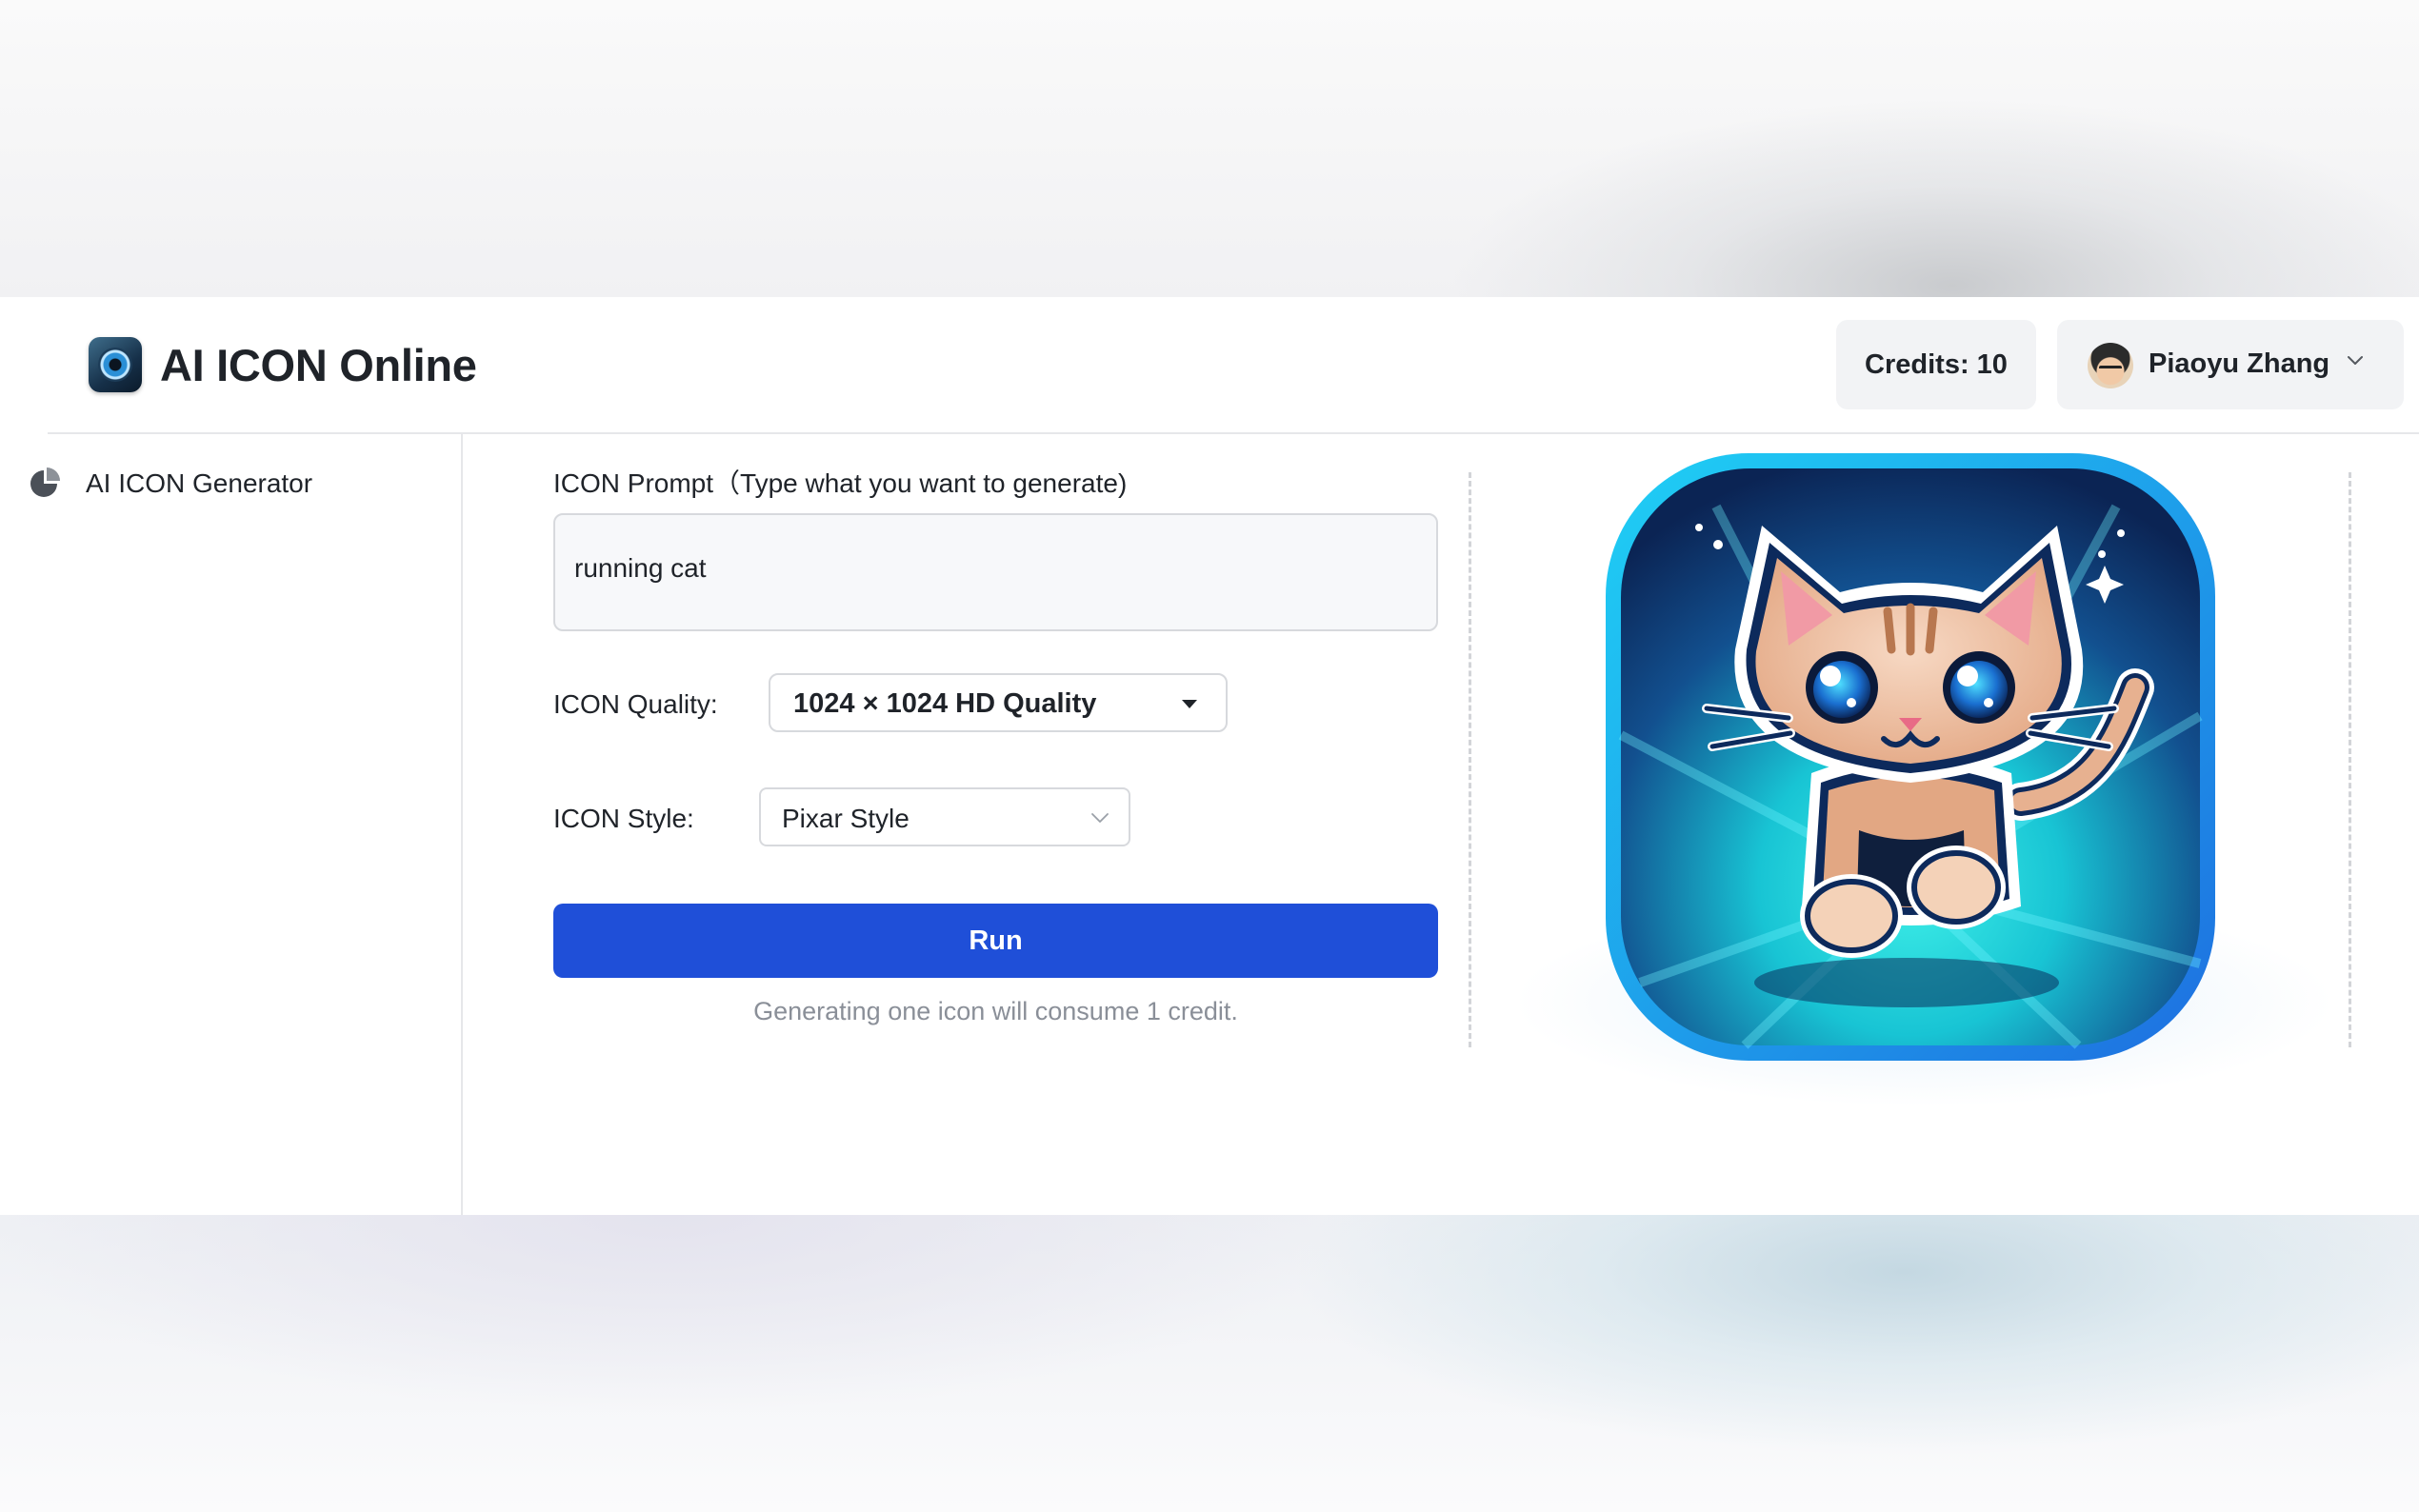 The height and width of the screenshot is (1512, 2419). What do you see at coordinates (115, 364) in the screenshot?
I see `app-logo-icon` at bounding box center [115, 364].